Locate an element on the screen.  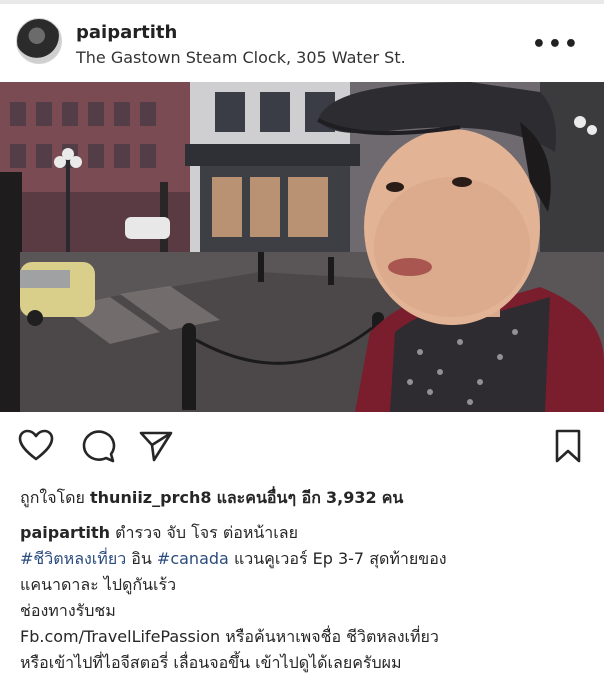
heart-icon is located at coordinates (36, 446).